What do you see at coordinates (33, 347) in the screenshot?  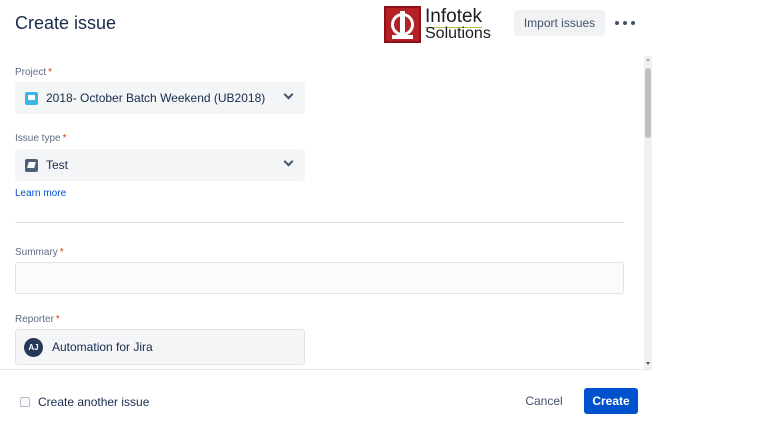 I see `avatar: AJ` at bounding box center [33, 347].